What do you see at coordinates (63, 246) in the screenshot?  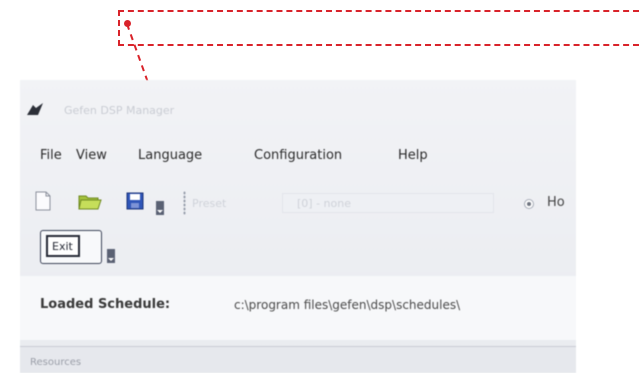 I see `exit-label: Exit` at bounding box center [63, 246].